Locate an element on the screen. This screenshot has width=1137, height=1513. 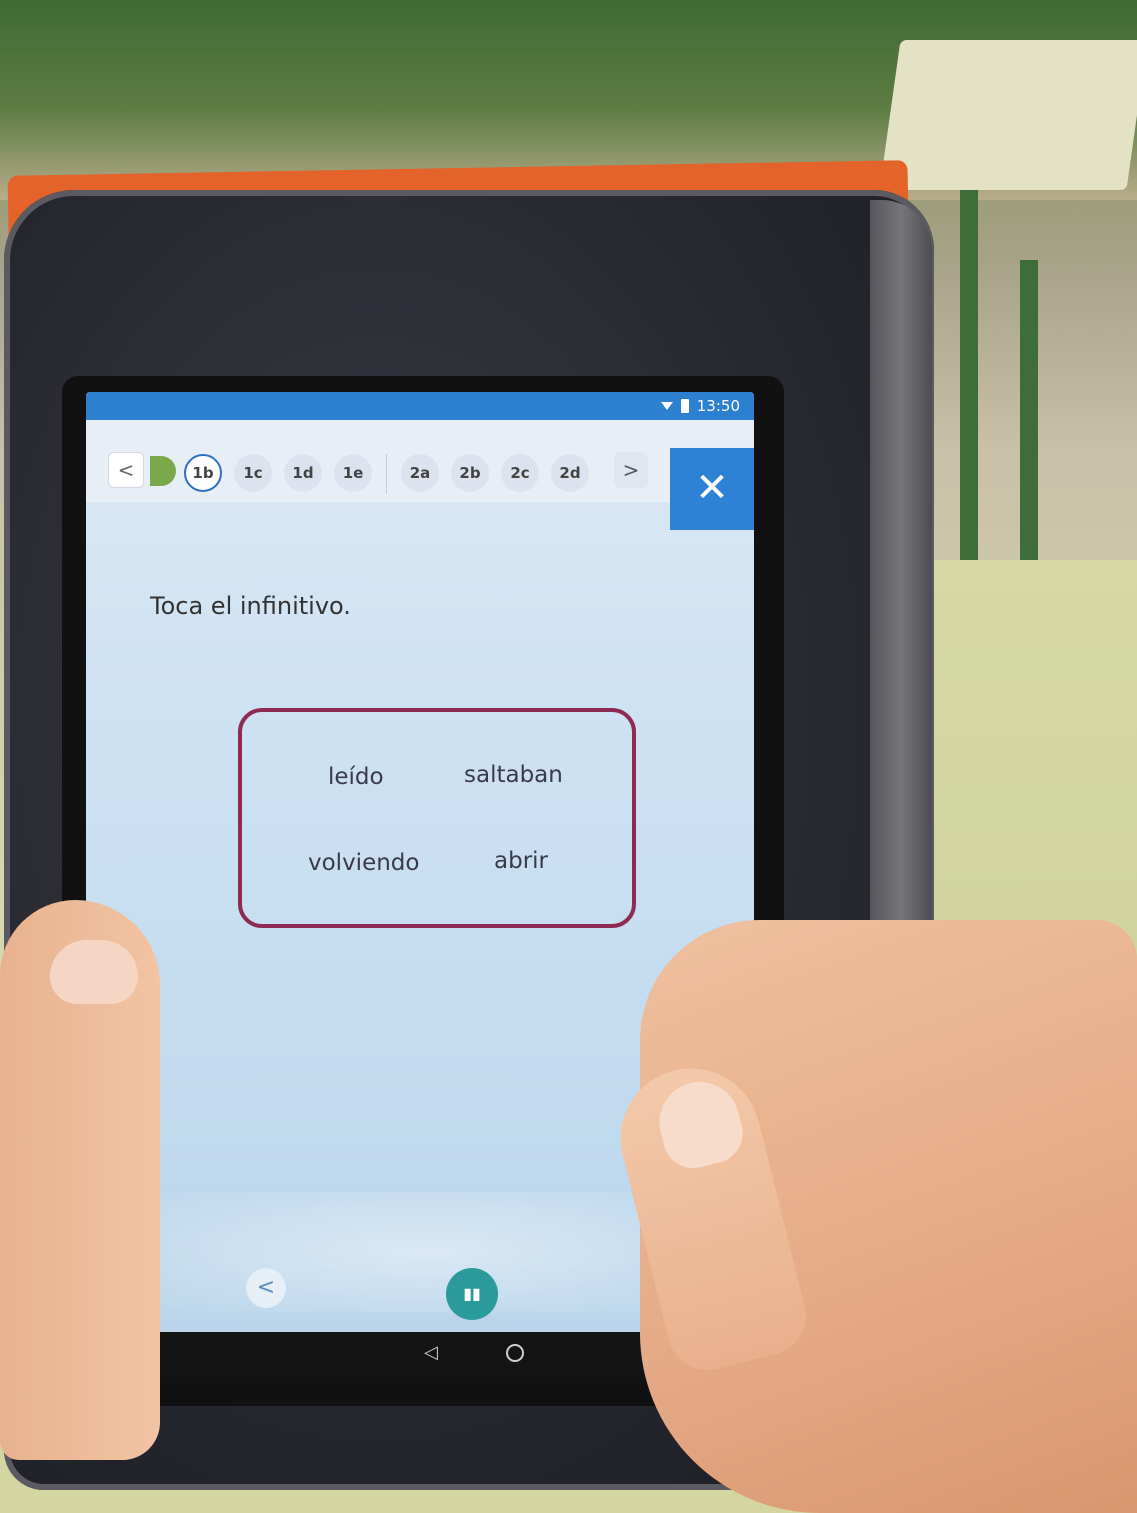
exercise-chip: 1d is located at coordinates (303, 473).